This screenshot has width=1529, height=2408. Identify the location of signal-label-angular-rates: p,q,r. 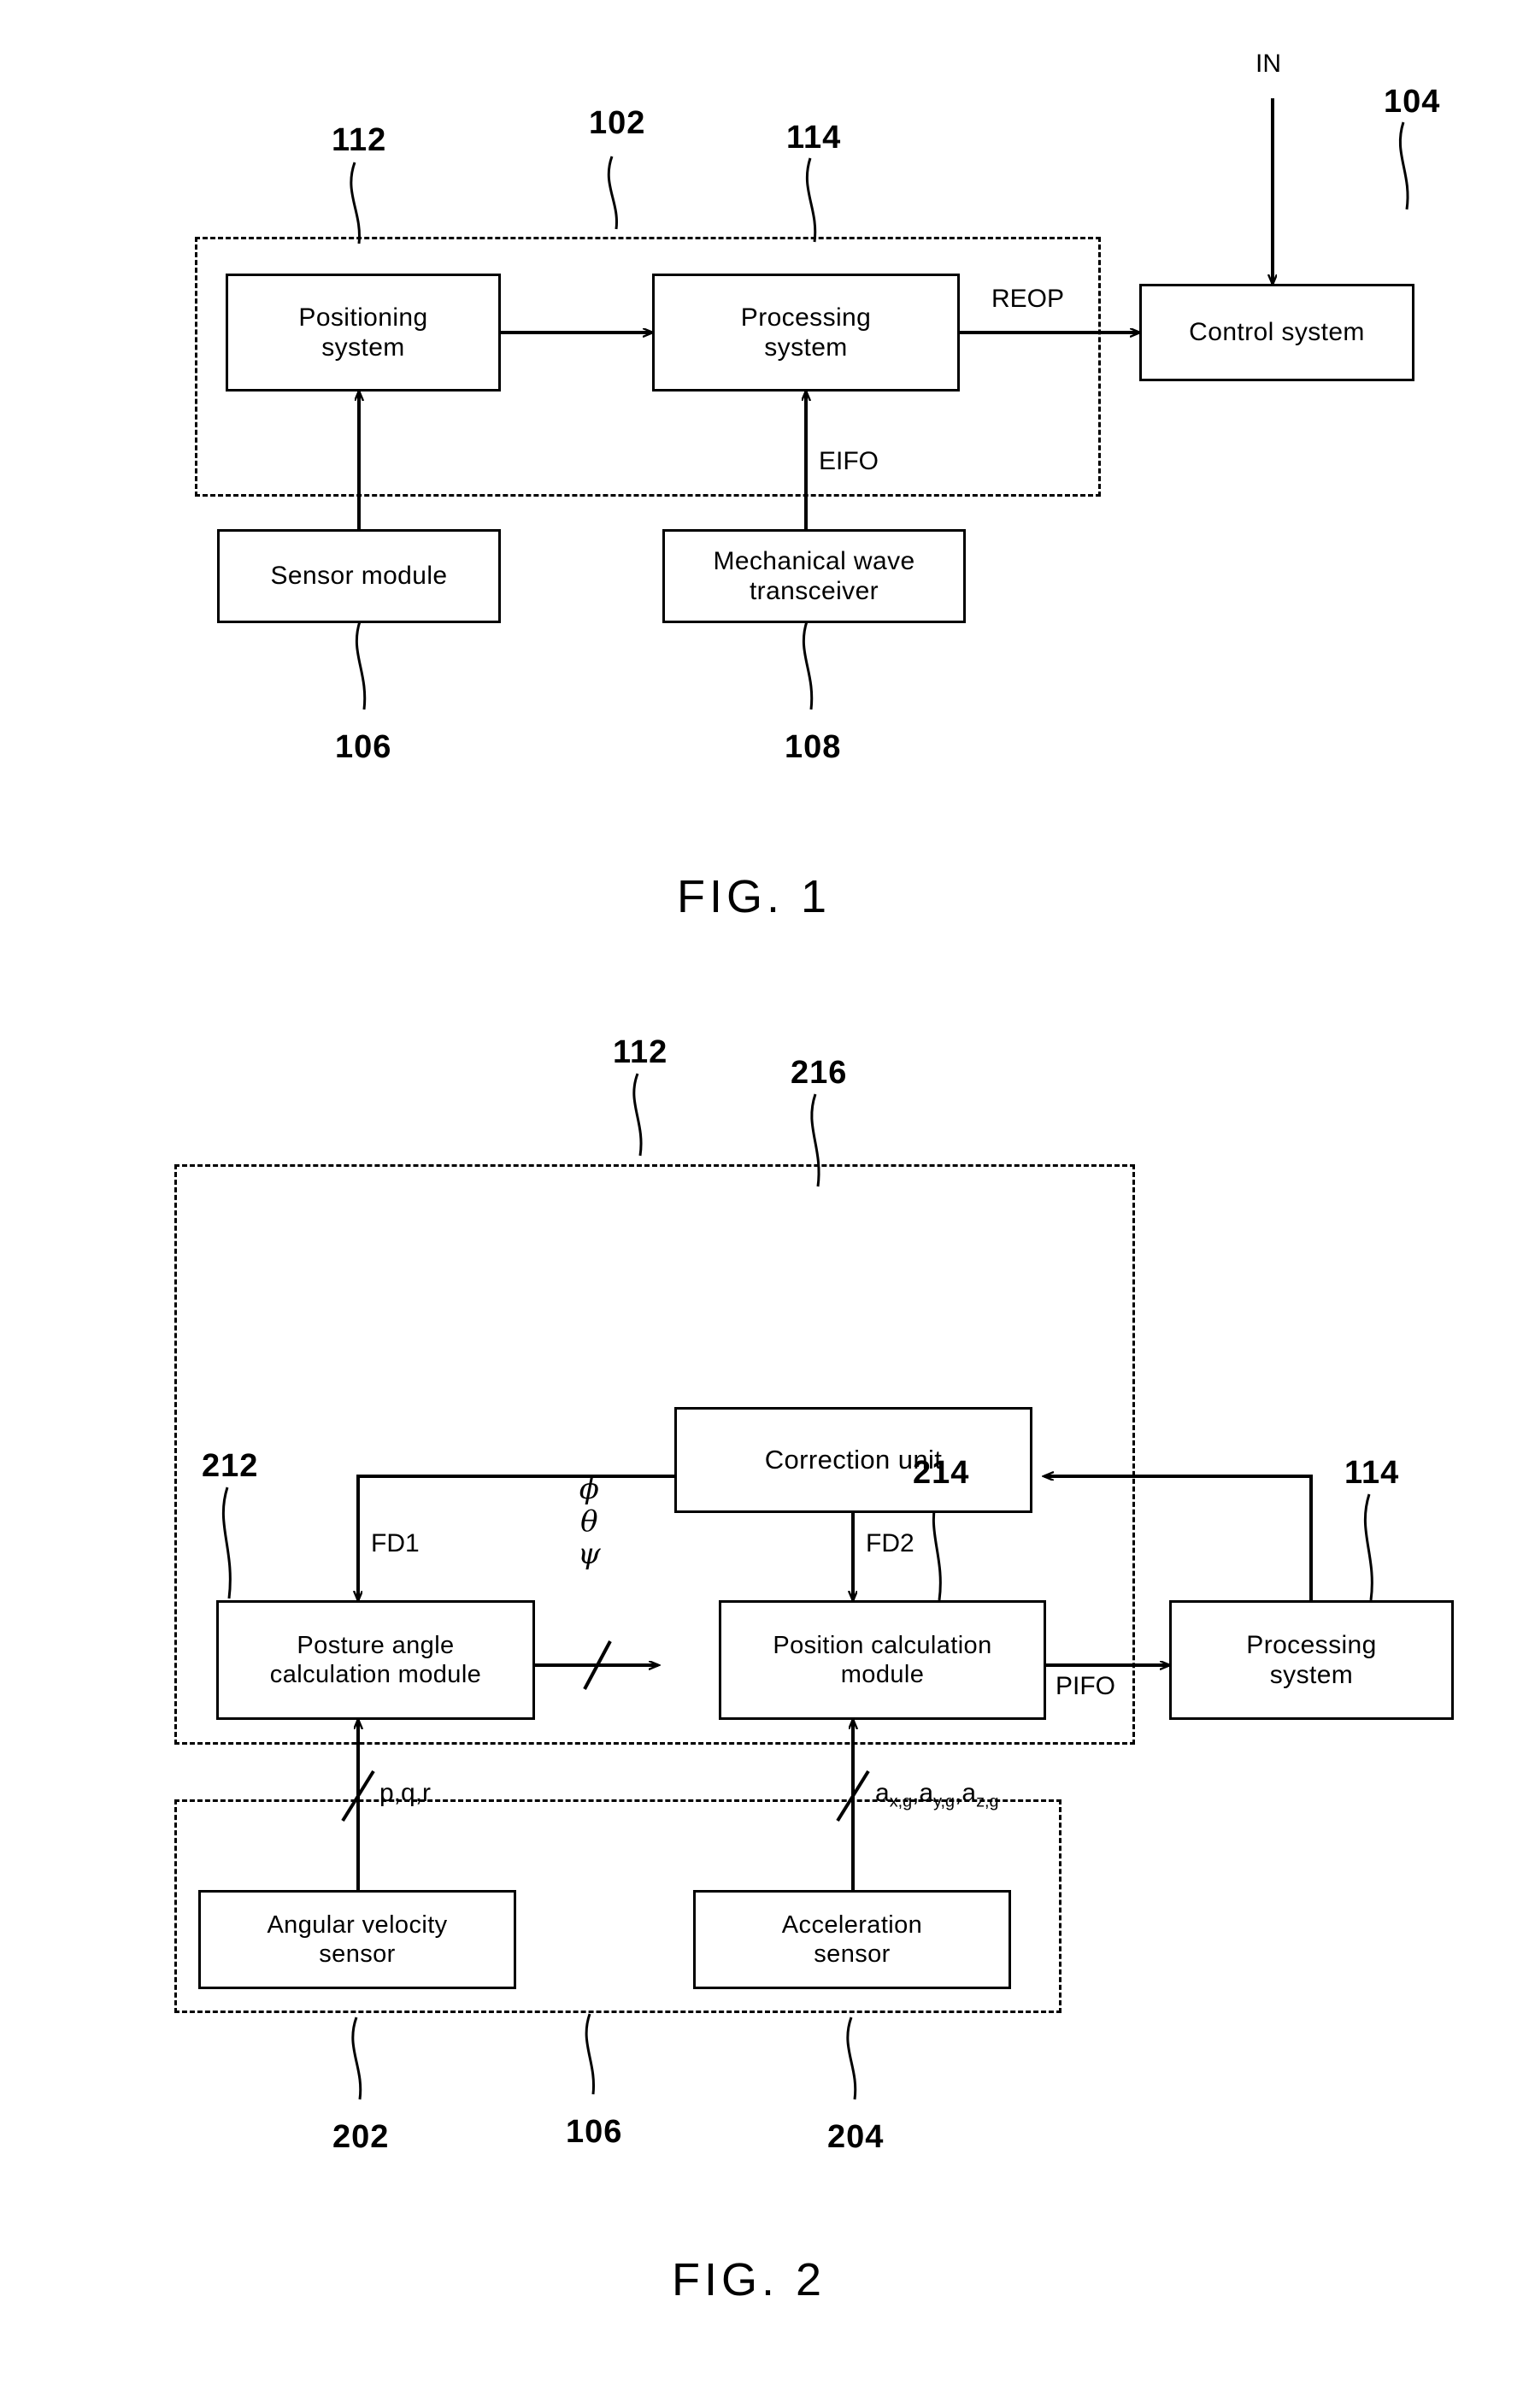
(406, 1793).